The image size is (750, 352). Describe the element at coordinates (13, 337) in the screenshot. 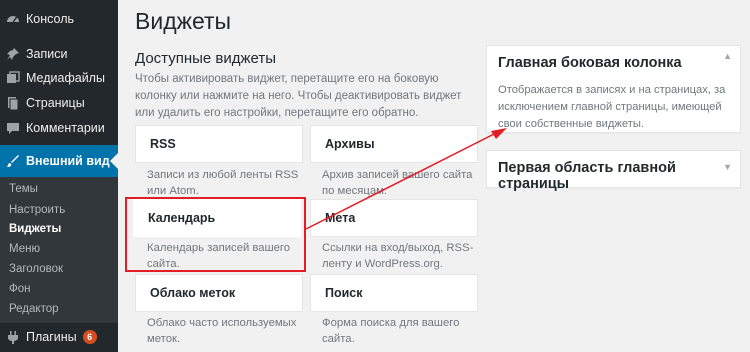

I see `plugin-icon` at that location.